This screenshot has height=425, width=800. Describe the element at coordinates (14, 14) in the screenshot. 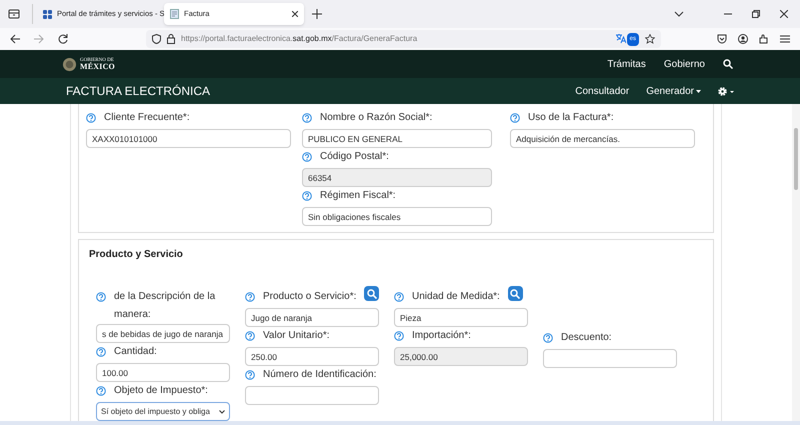

I see `tab-list-icon` at that location.